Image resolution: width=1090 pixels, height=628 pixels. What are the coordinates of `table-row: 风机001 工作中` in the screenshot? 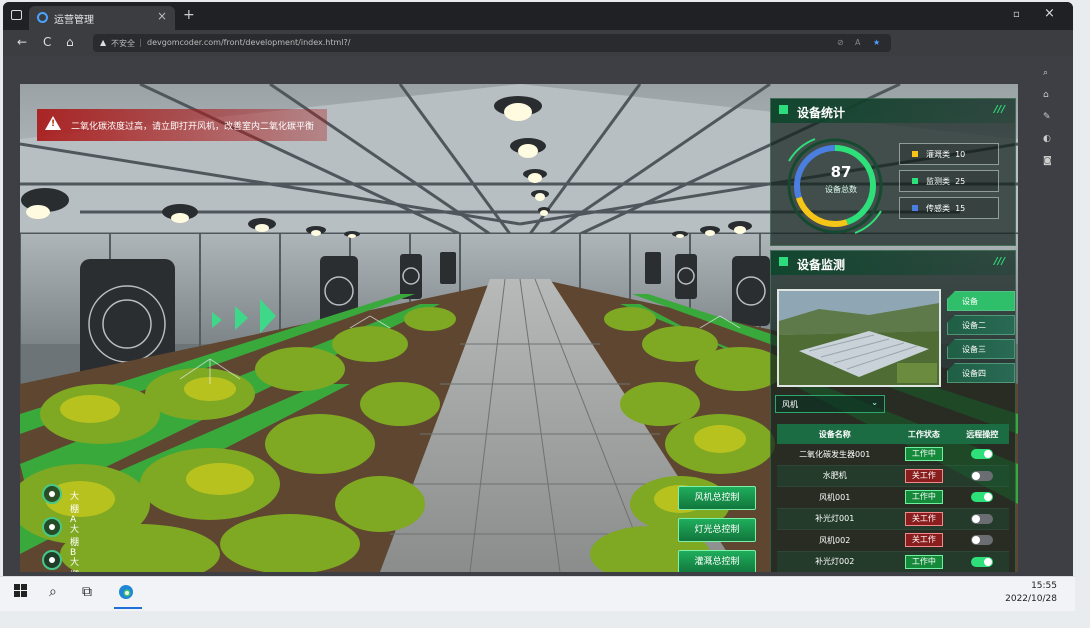 It's located at (893, 497).